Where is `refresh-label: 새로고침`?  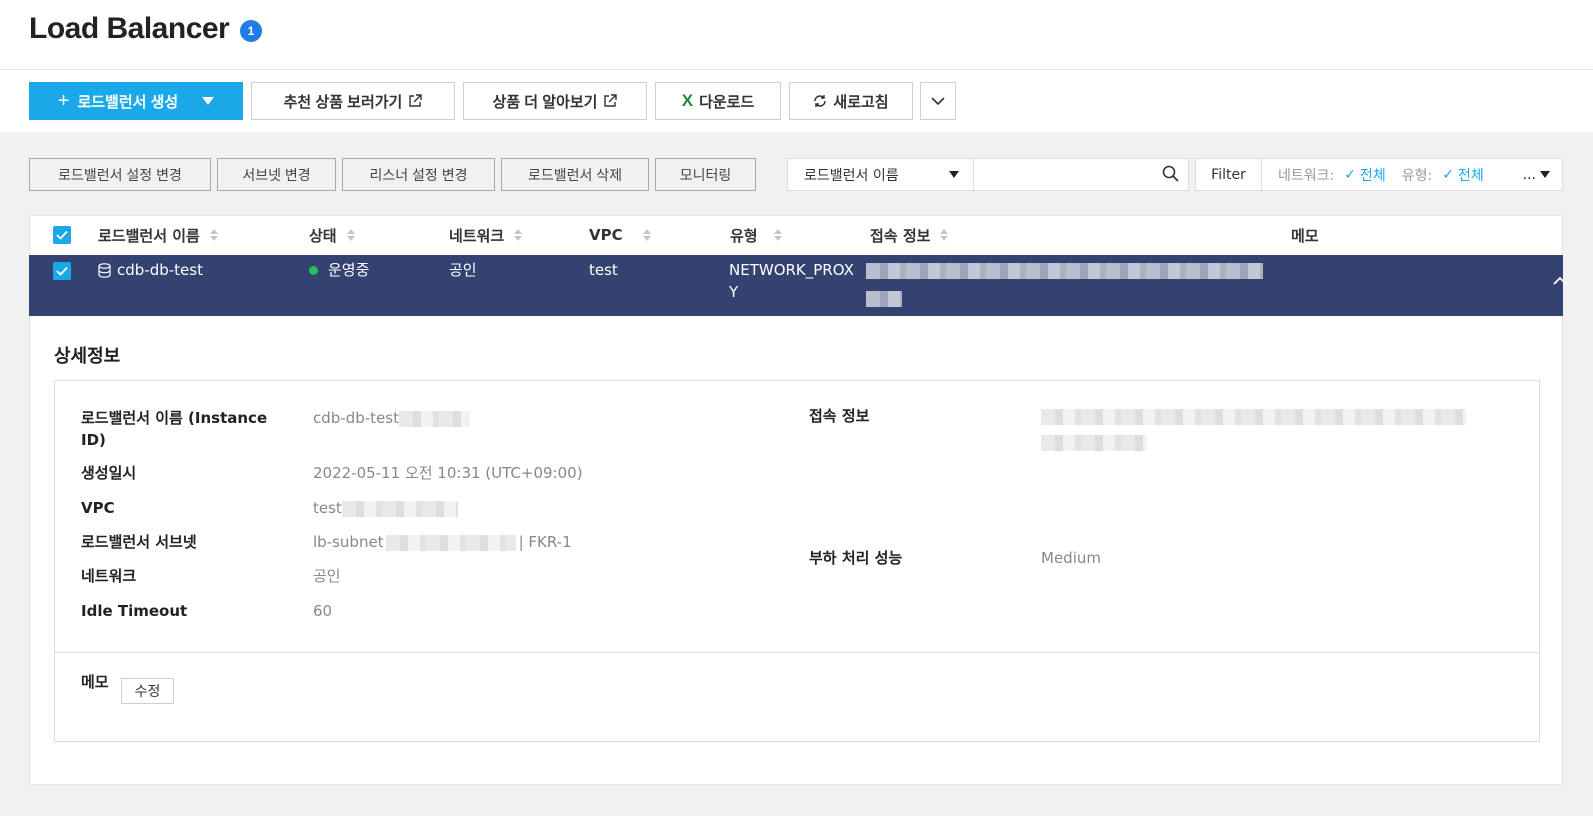
refresh-label: 새로고침 is located at coordinates (861, 102).